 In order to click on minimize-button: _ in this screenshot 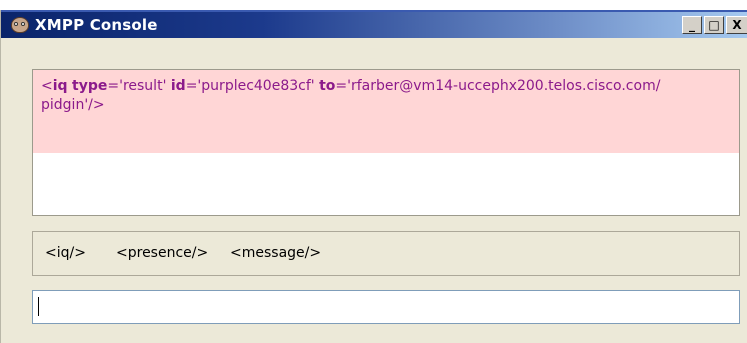, I will do `click(692, 25)`.